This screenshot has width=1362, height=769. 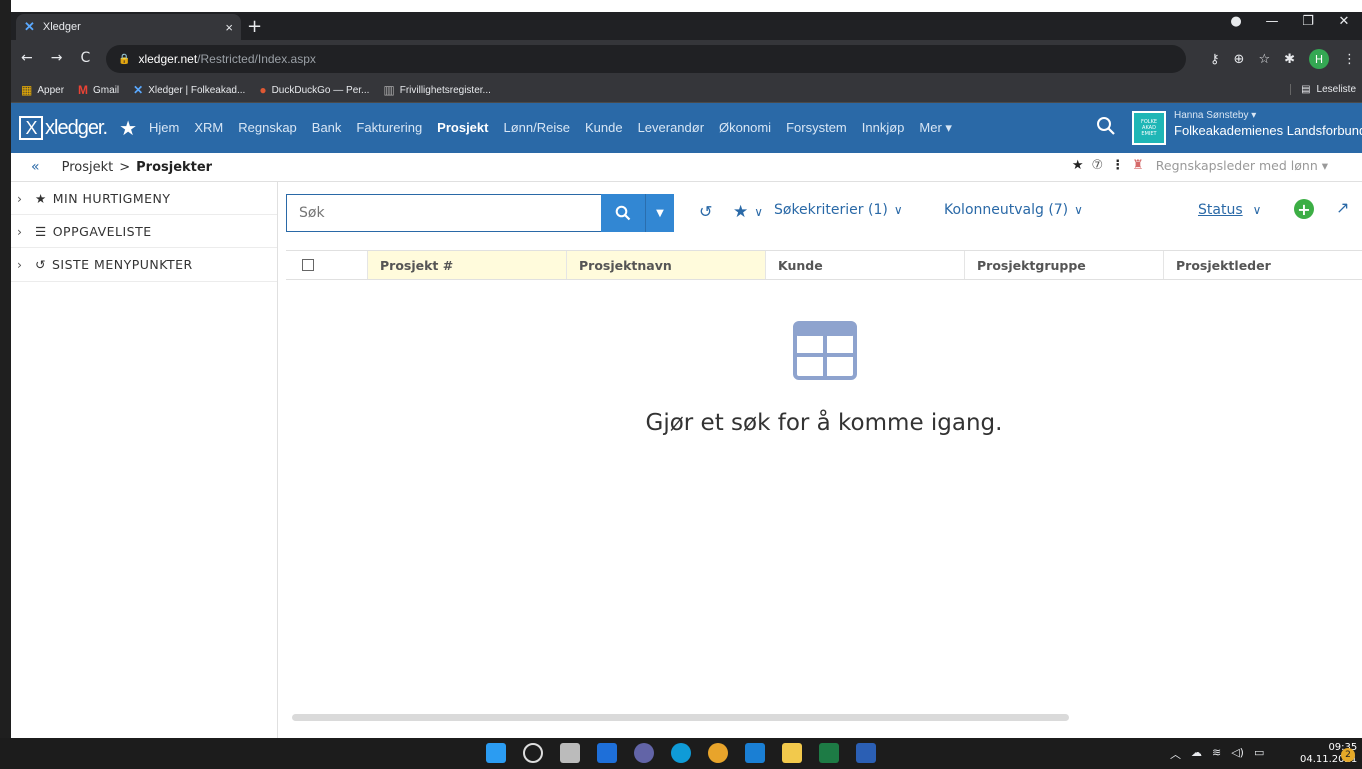 I want to click on column-kunde: Kunde, so click(x=865, y=265).